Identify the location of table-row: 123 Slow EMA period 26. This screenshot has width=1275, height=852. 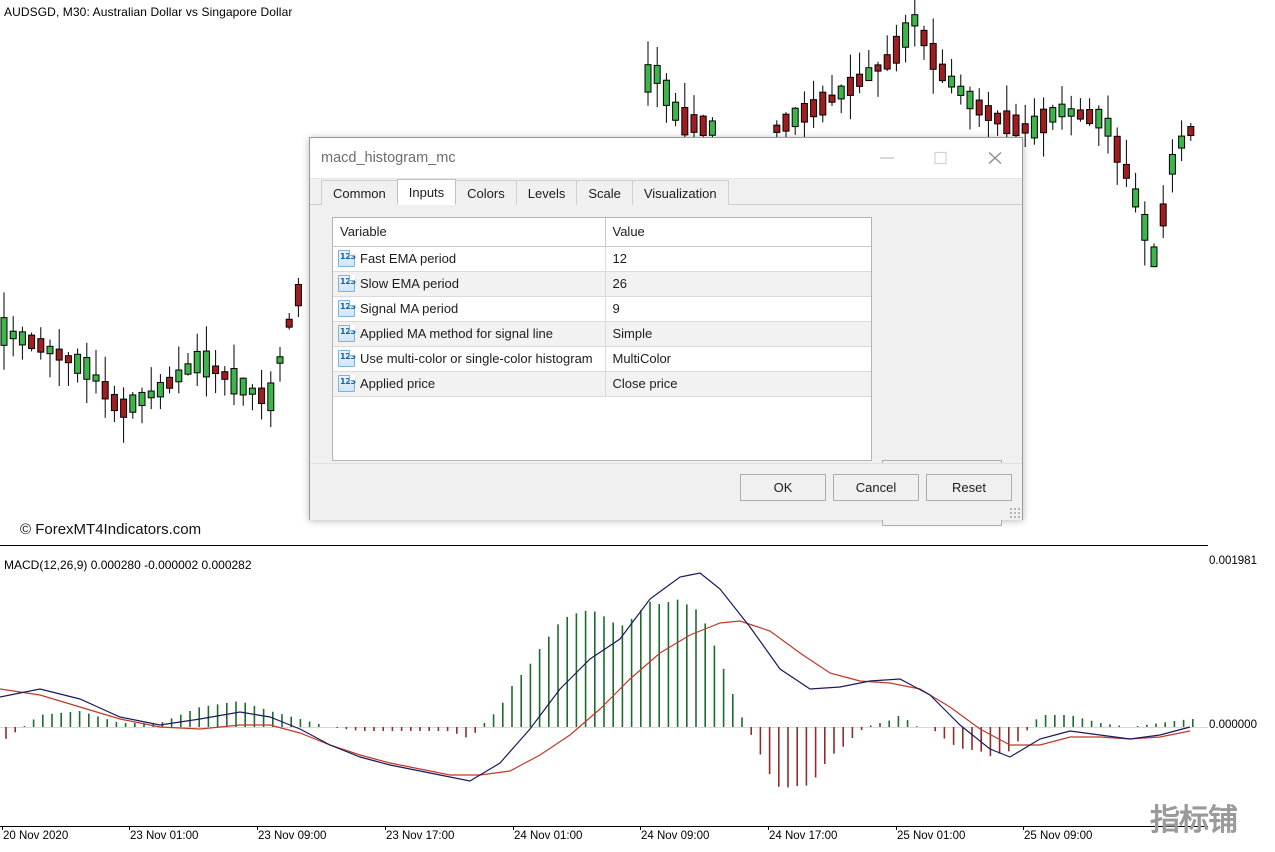
(602, 284).